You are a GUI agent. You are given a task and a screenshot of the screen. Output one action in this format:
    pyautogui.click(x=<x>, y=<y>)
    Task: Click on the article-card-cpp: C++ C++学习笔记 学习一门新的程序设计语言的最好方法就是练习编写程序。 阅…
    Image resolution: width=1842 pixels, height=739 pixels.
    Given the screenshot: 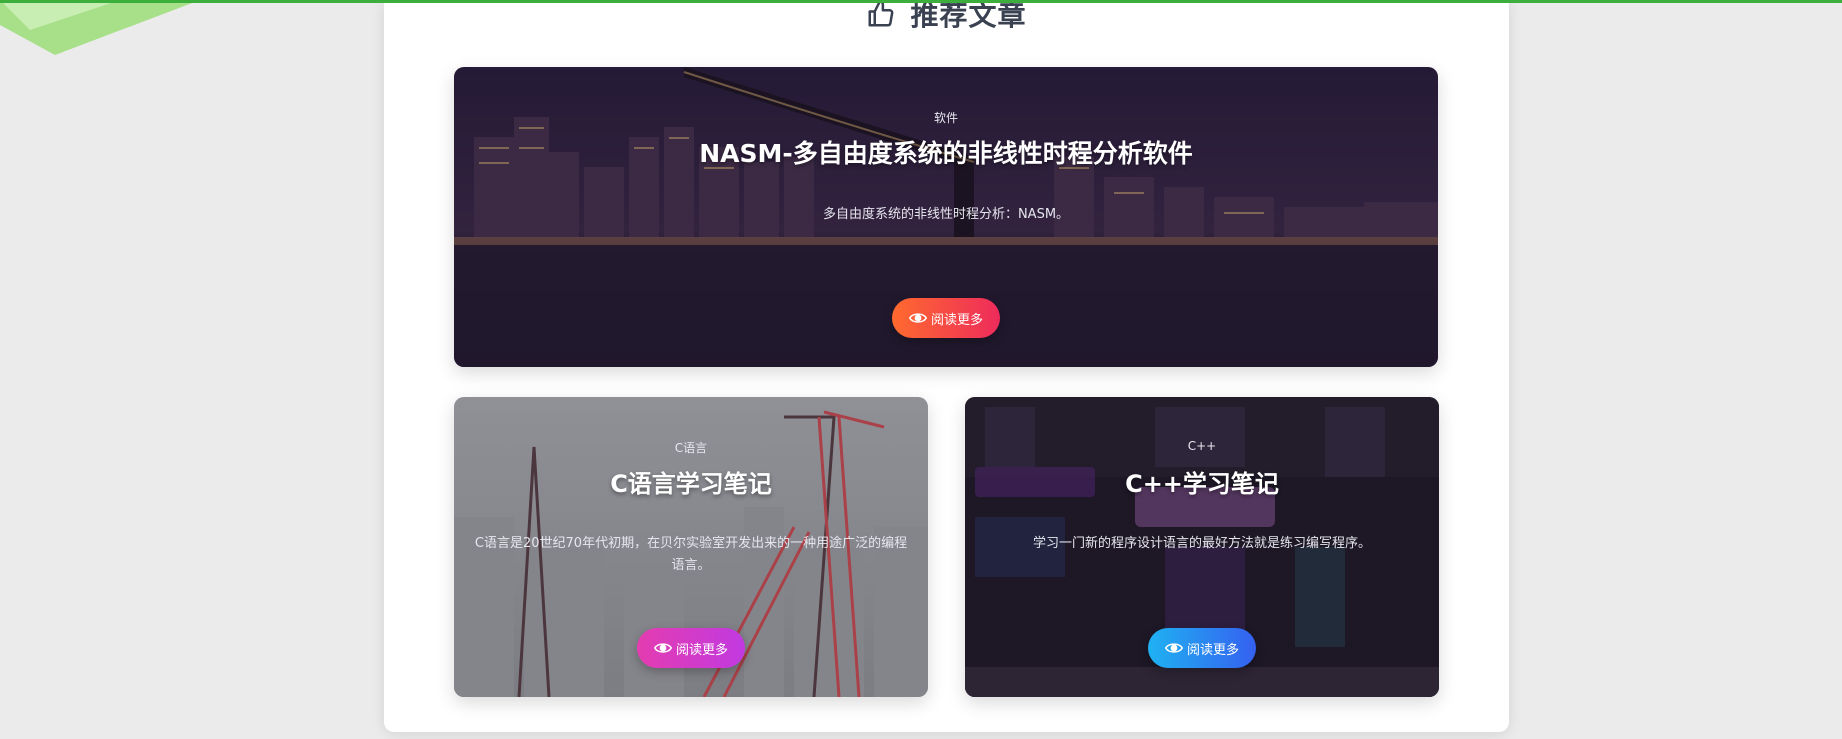 What is the action you would take?
    pyautogui.click(x=1202, y=547)
    